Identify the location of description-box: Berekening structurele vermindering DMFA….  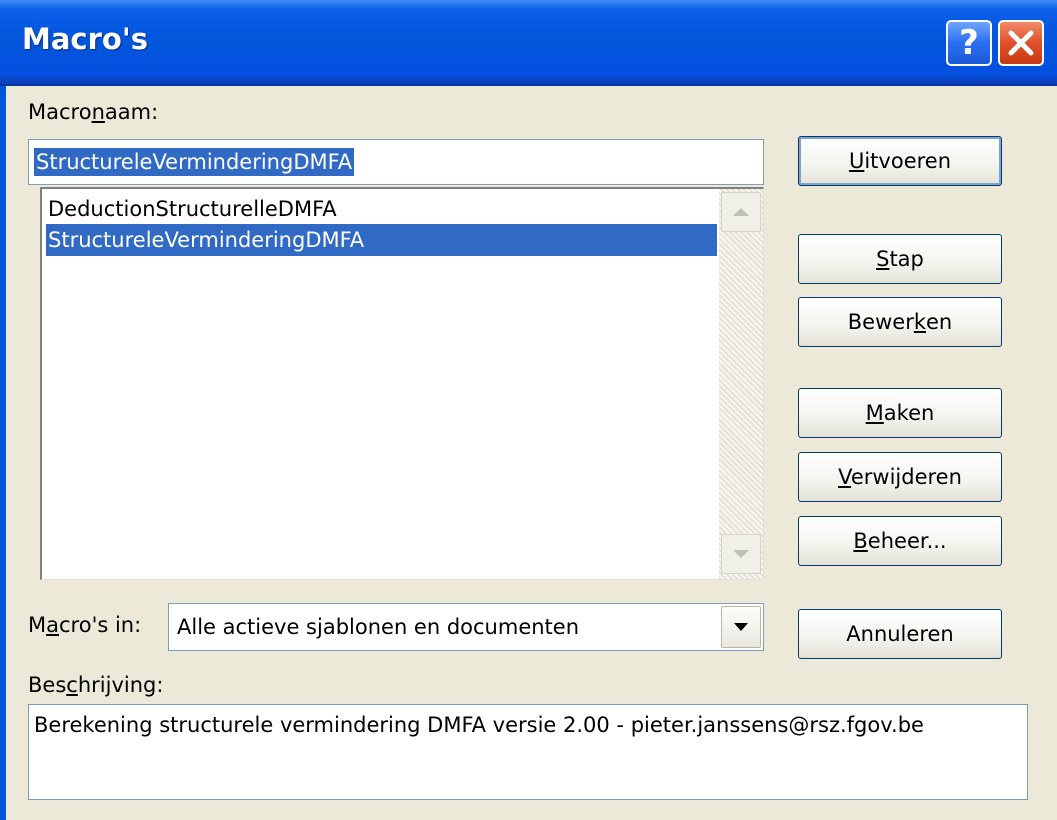
(528, 752).